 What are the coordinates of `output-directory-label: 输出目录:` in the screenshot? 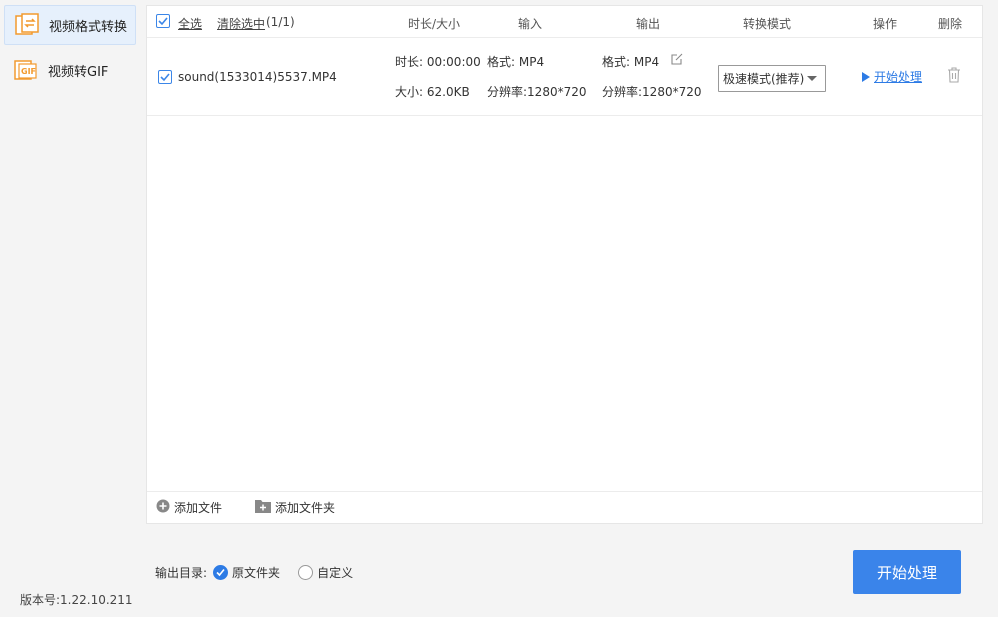 It's located at (181, 573).